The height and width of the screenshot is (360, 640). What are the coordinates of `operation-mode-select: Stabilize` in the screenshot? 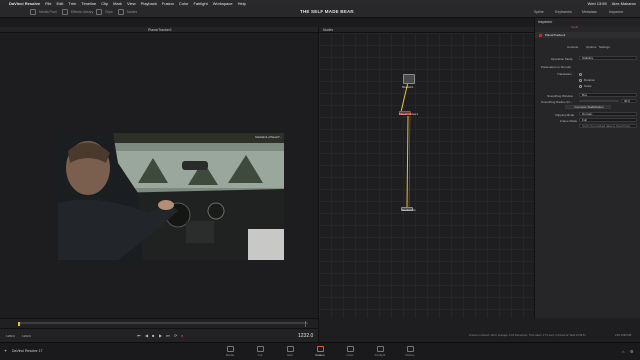 It's located at (608, 58).